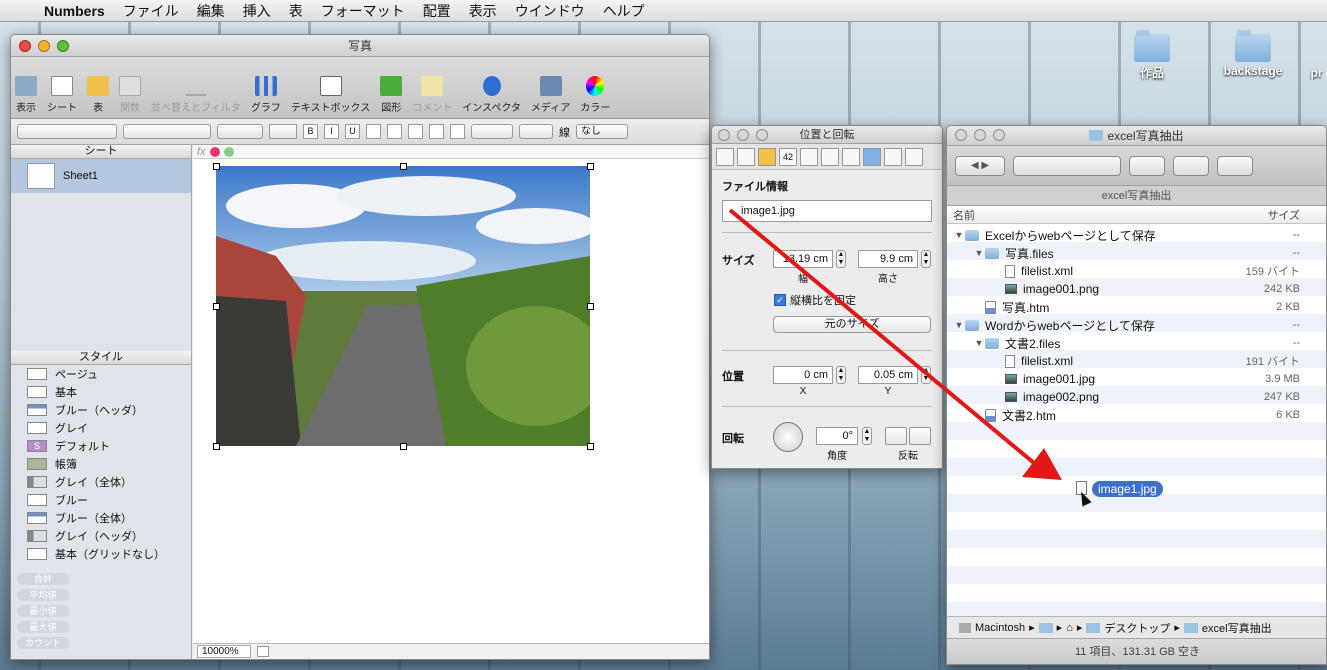  Describe the element at coordinates (74, 11) in the screenshot. I see `app-menu: Numbers` at that location.